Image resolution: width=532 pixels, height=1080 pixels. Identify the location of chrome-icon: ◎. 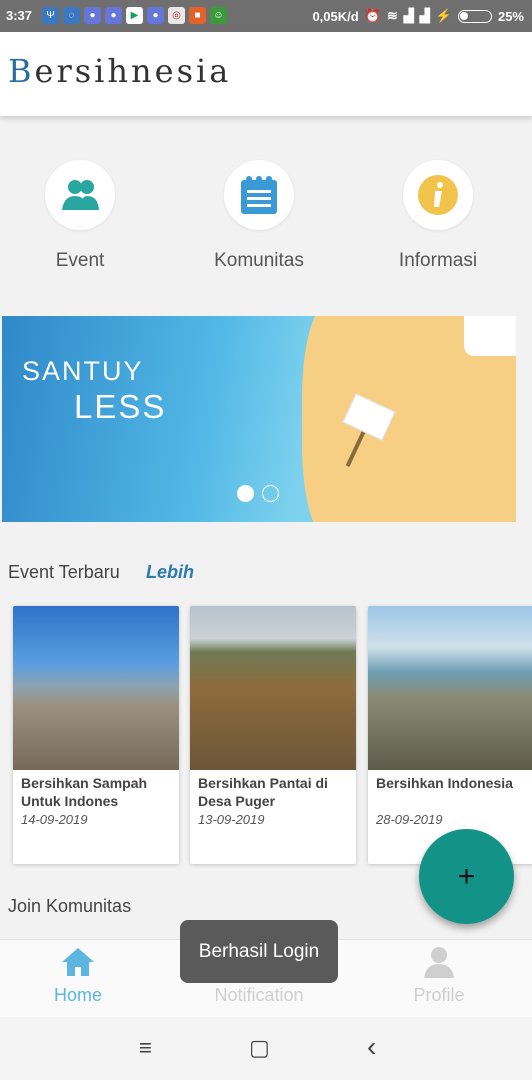
(176, 15).